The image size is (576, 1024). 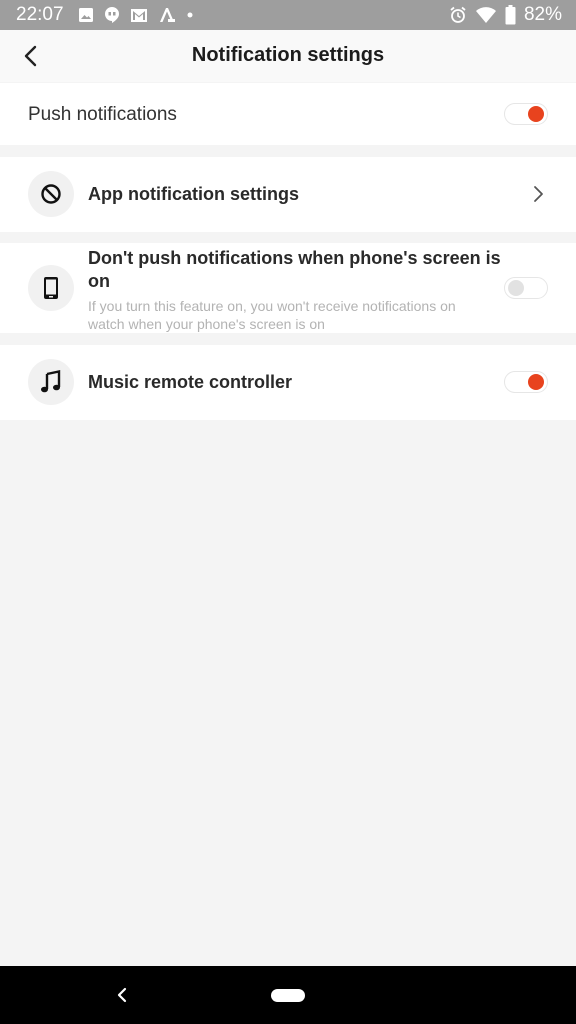 What do you see at coordinates (51, 288) in the screenshot?
I see `phone-icon` at bounding box center [51, 288].